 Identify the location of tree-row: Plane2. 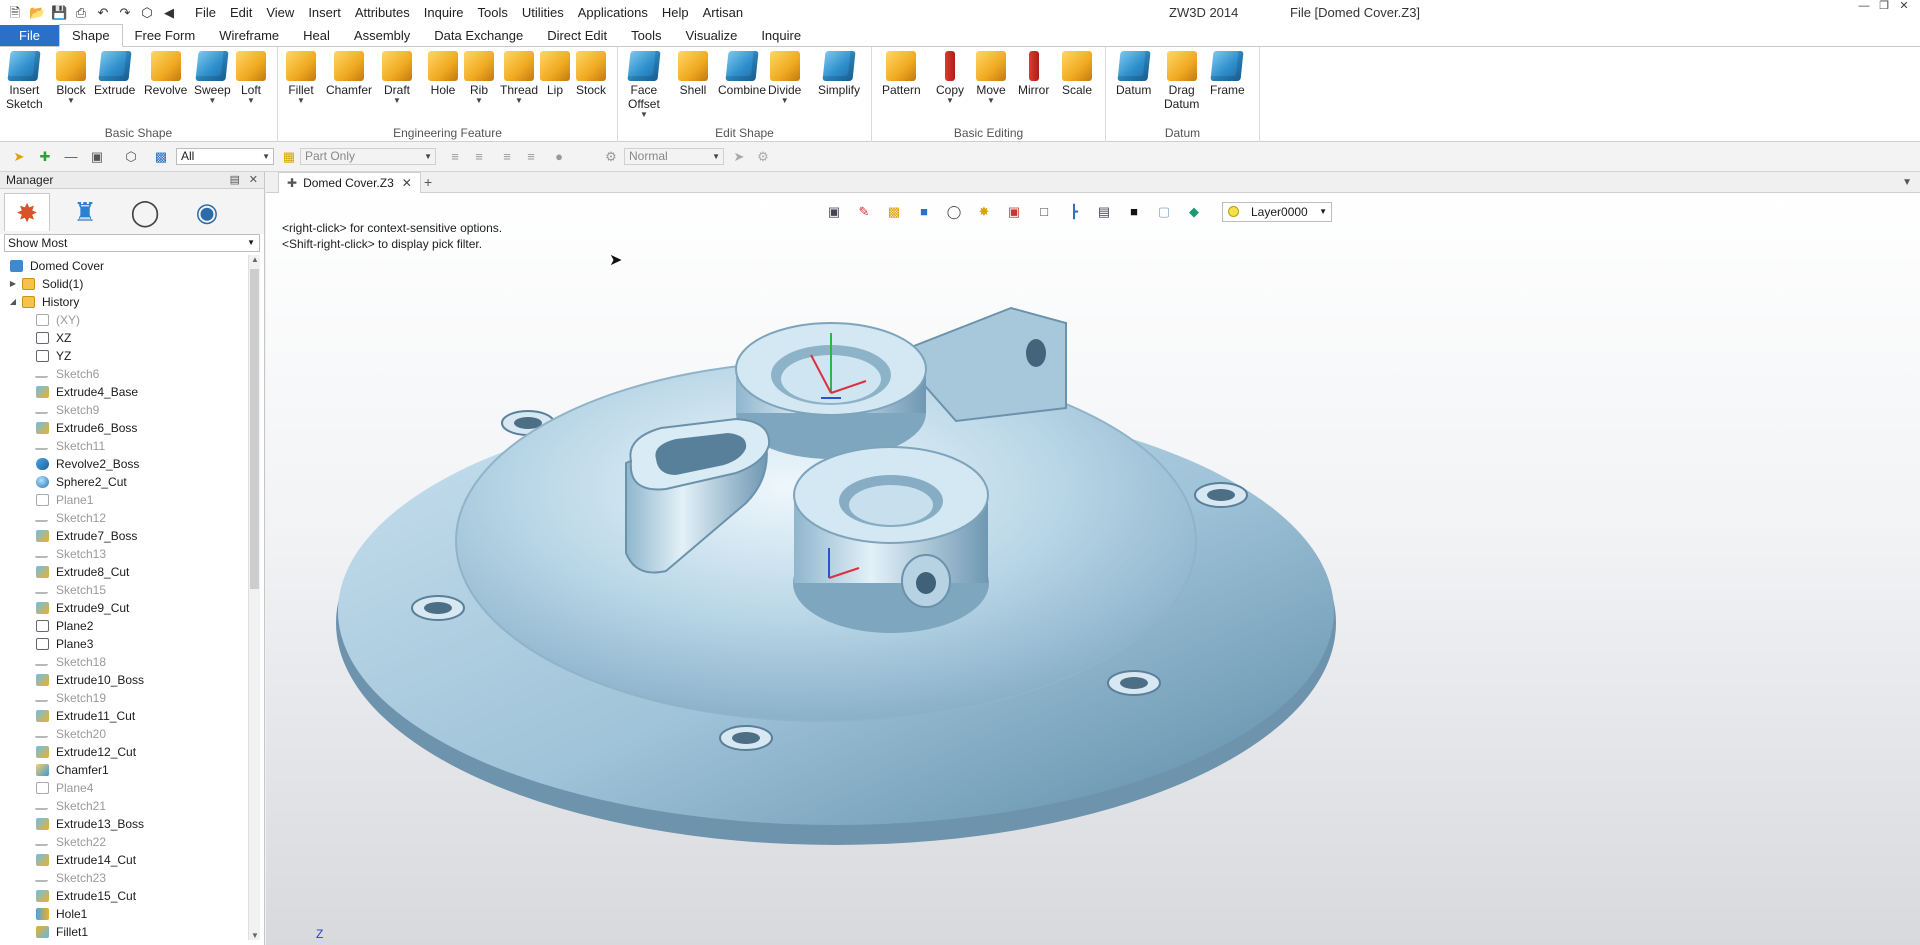
(124, 626).